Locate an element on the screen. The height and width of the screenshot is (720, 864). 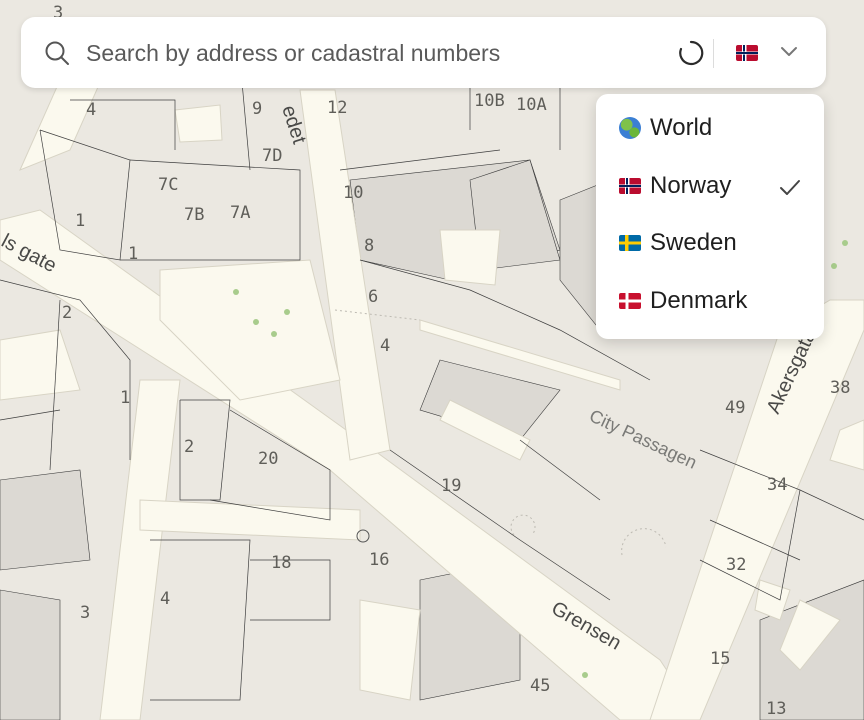
country-option-world: World is located at coordinates (710, 128).